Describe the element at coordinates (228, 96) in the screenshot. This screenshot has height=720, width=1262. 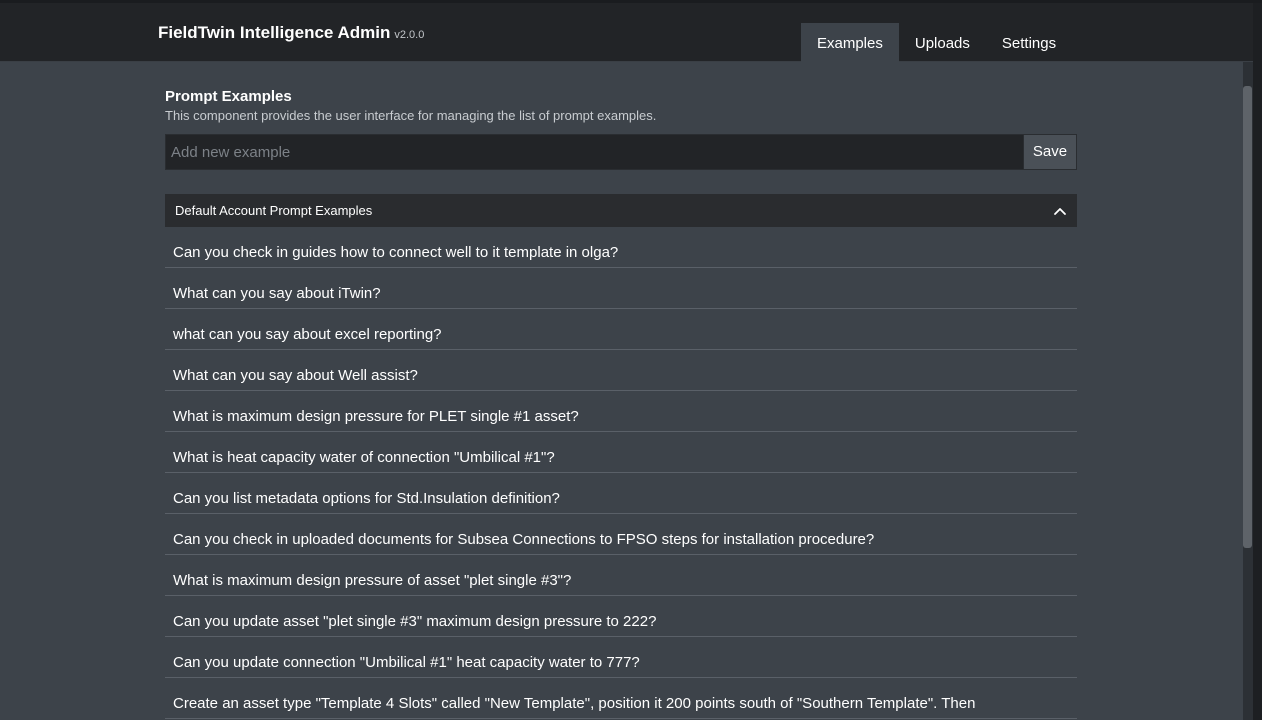
I see `page-title: Prompt Examples` at that location.